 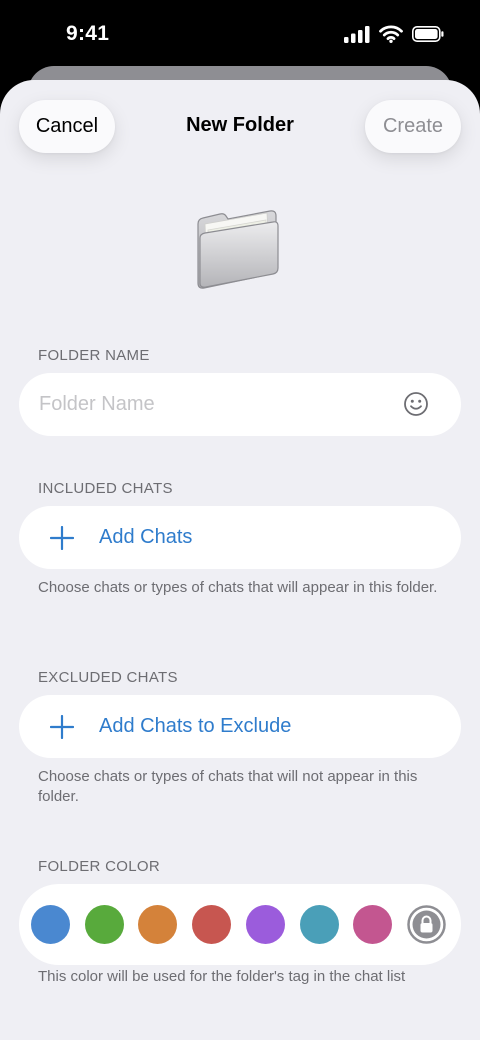 I want to click on folder-name-section-header: FOLDER NAME, so click(x=94, y=355).